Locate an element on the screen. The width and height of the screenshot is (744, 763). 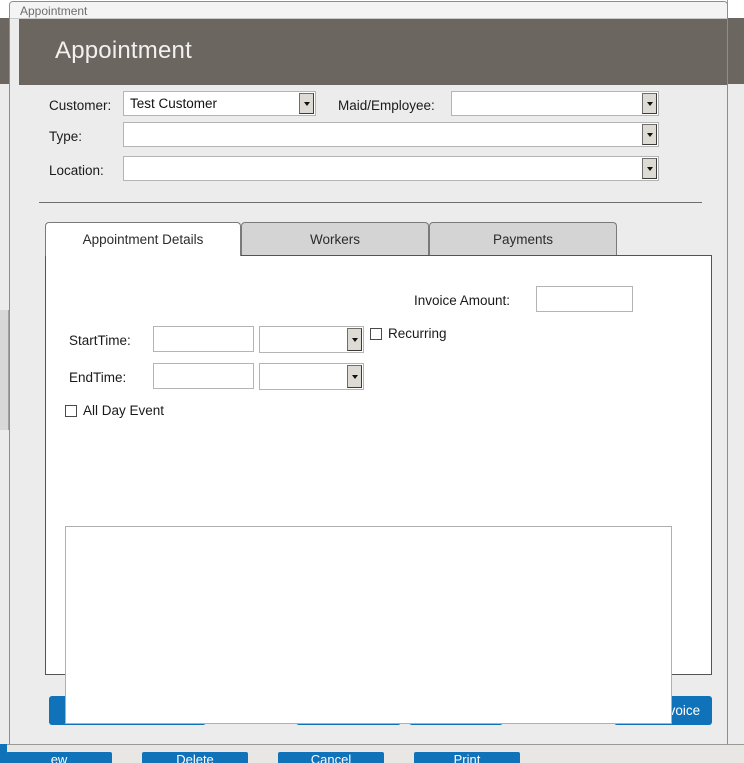
customer-dropdown-icon is located at coordinates (306, 103).